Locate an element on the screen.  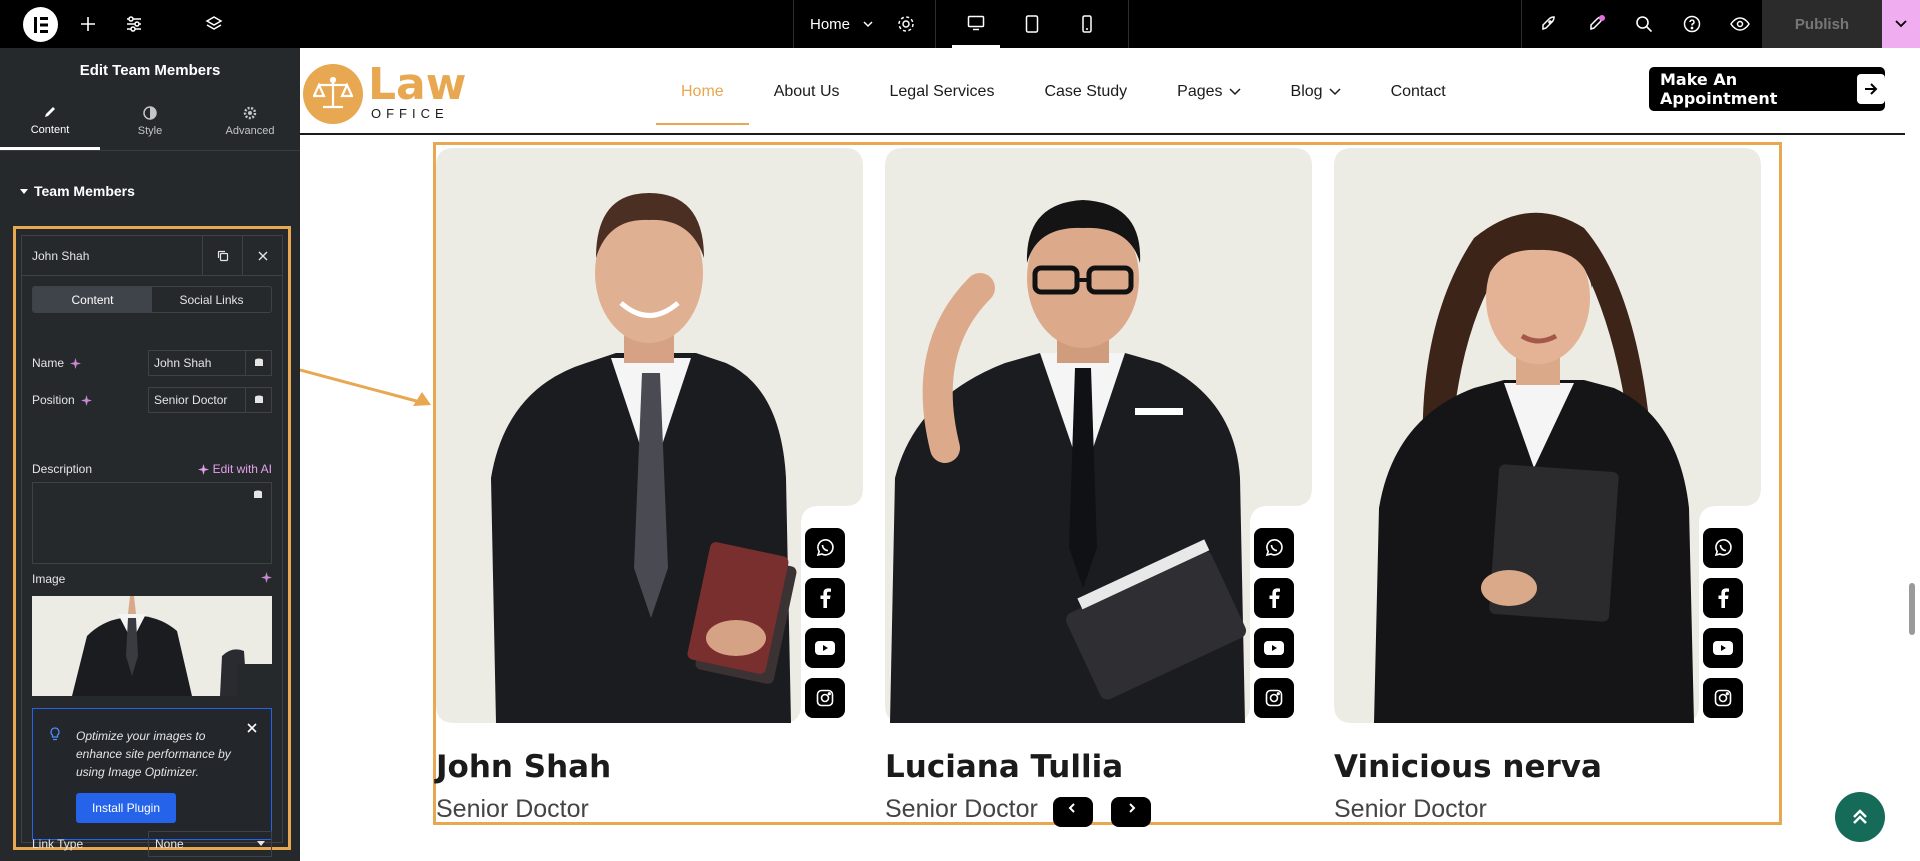
edit-with-ai-link: Edit with AI is located at coordinates (234, 469).